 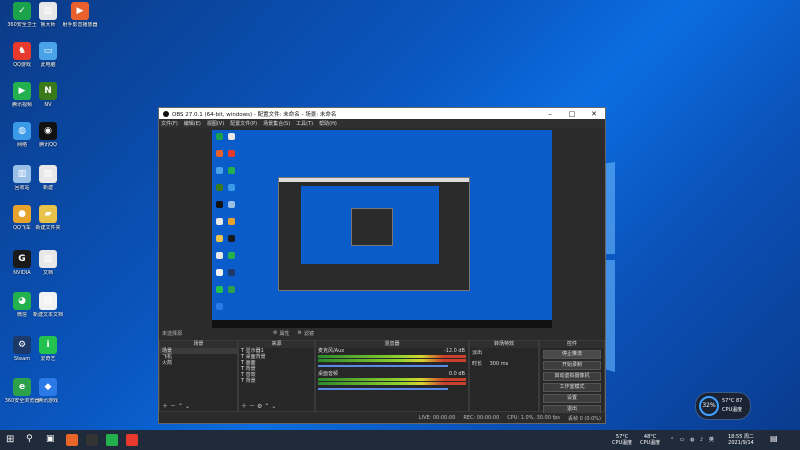 I want to click on taskbar-0: ⊞, so click(x=12, y=440).